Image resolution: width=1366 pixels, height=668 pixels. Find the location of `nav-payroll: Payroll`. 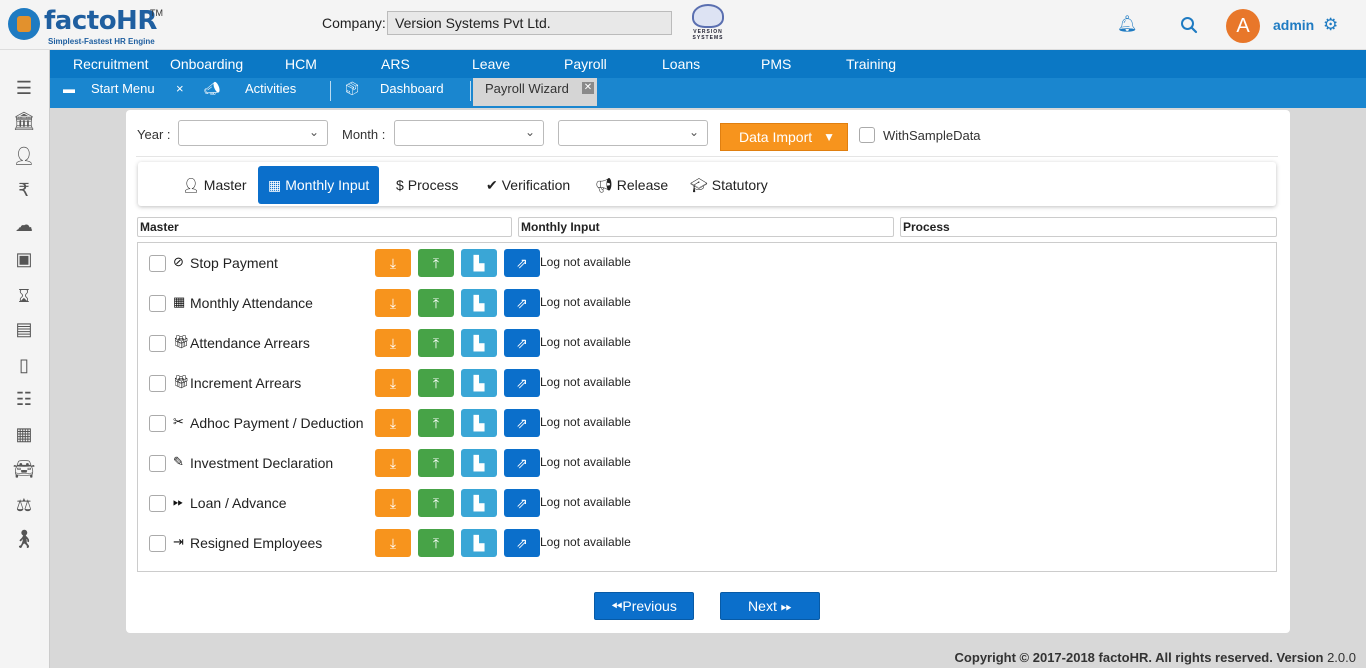

nav-payroll: Payroll is located at coordinates (585, 64).